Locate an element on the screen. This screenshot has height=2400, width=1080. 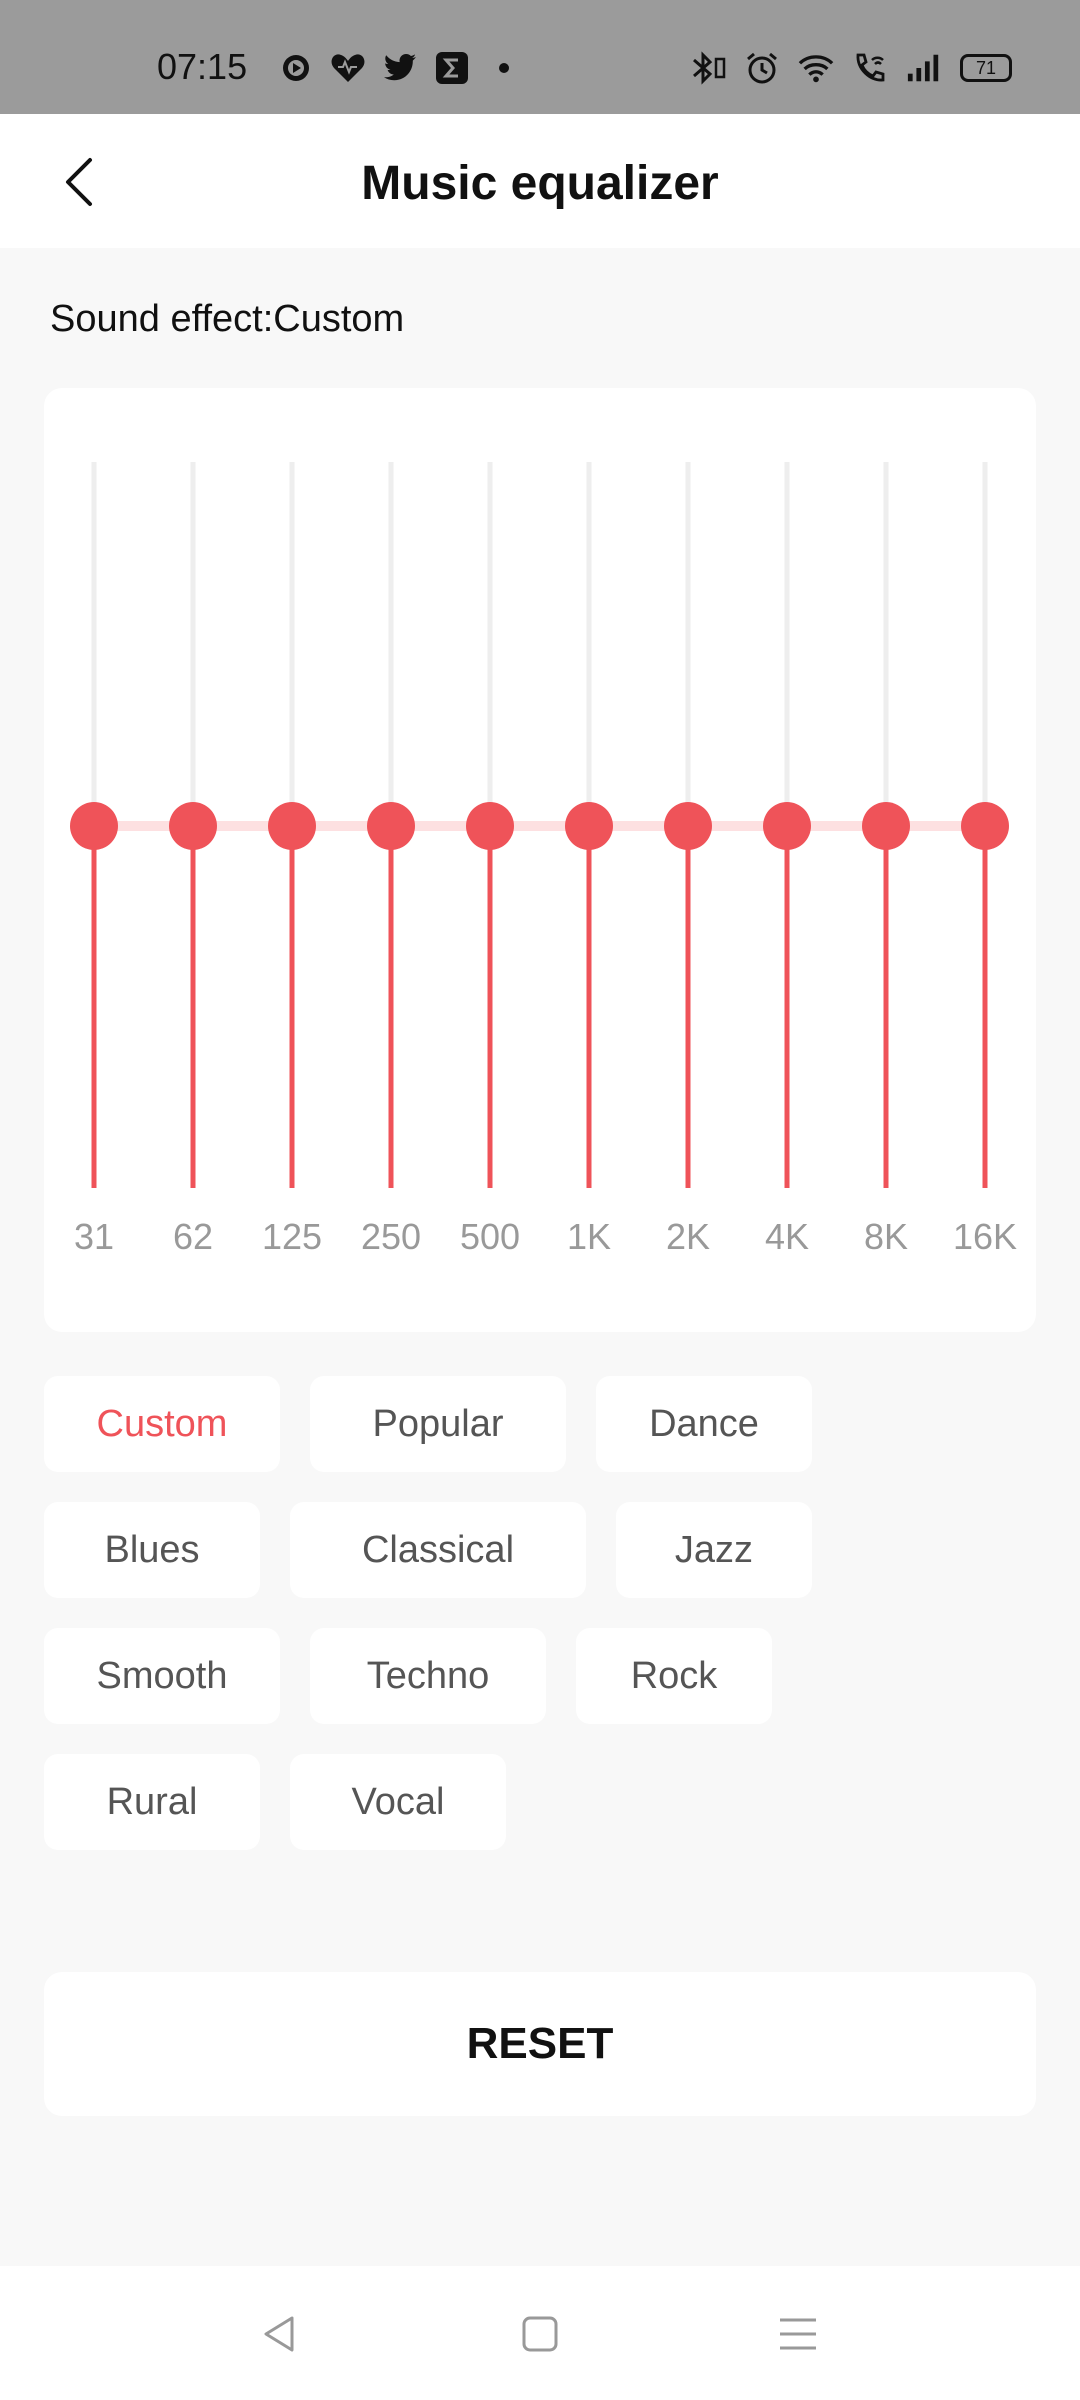
alarm-icon is located at coordinates (762, 68).